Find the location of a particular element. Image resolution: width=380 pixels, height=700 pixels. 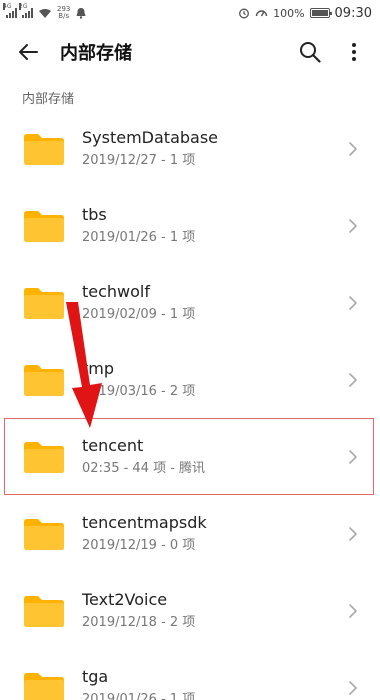

file-name: tmp is located at coordinates (98, 368).